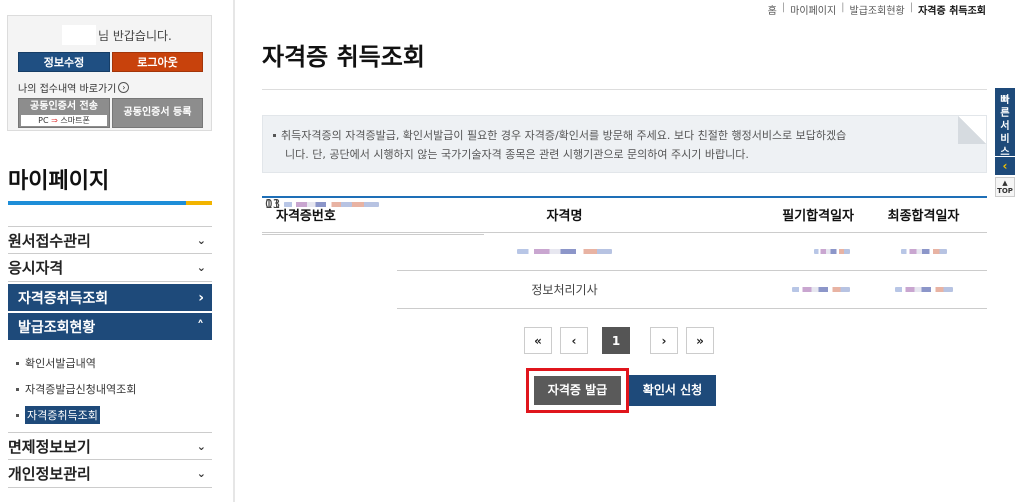 The image size is (1024, 502). I want to click on quick-service-button: 빠른서비스, so click(1005, 123).